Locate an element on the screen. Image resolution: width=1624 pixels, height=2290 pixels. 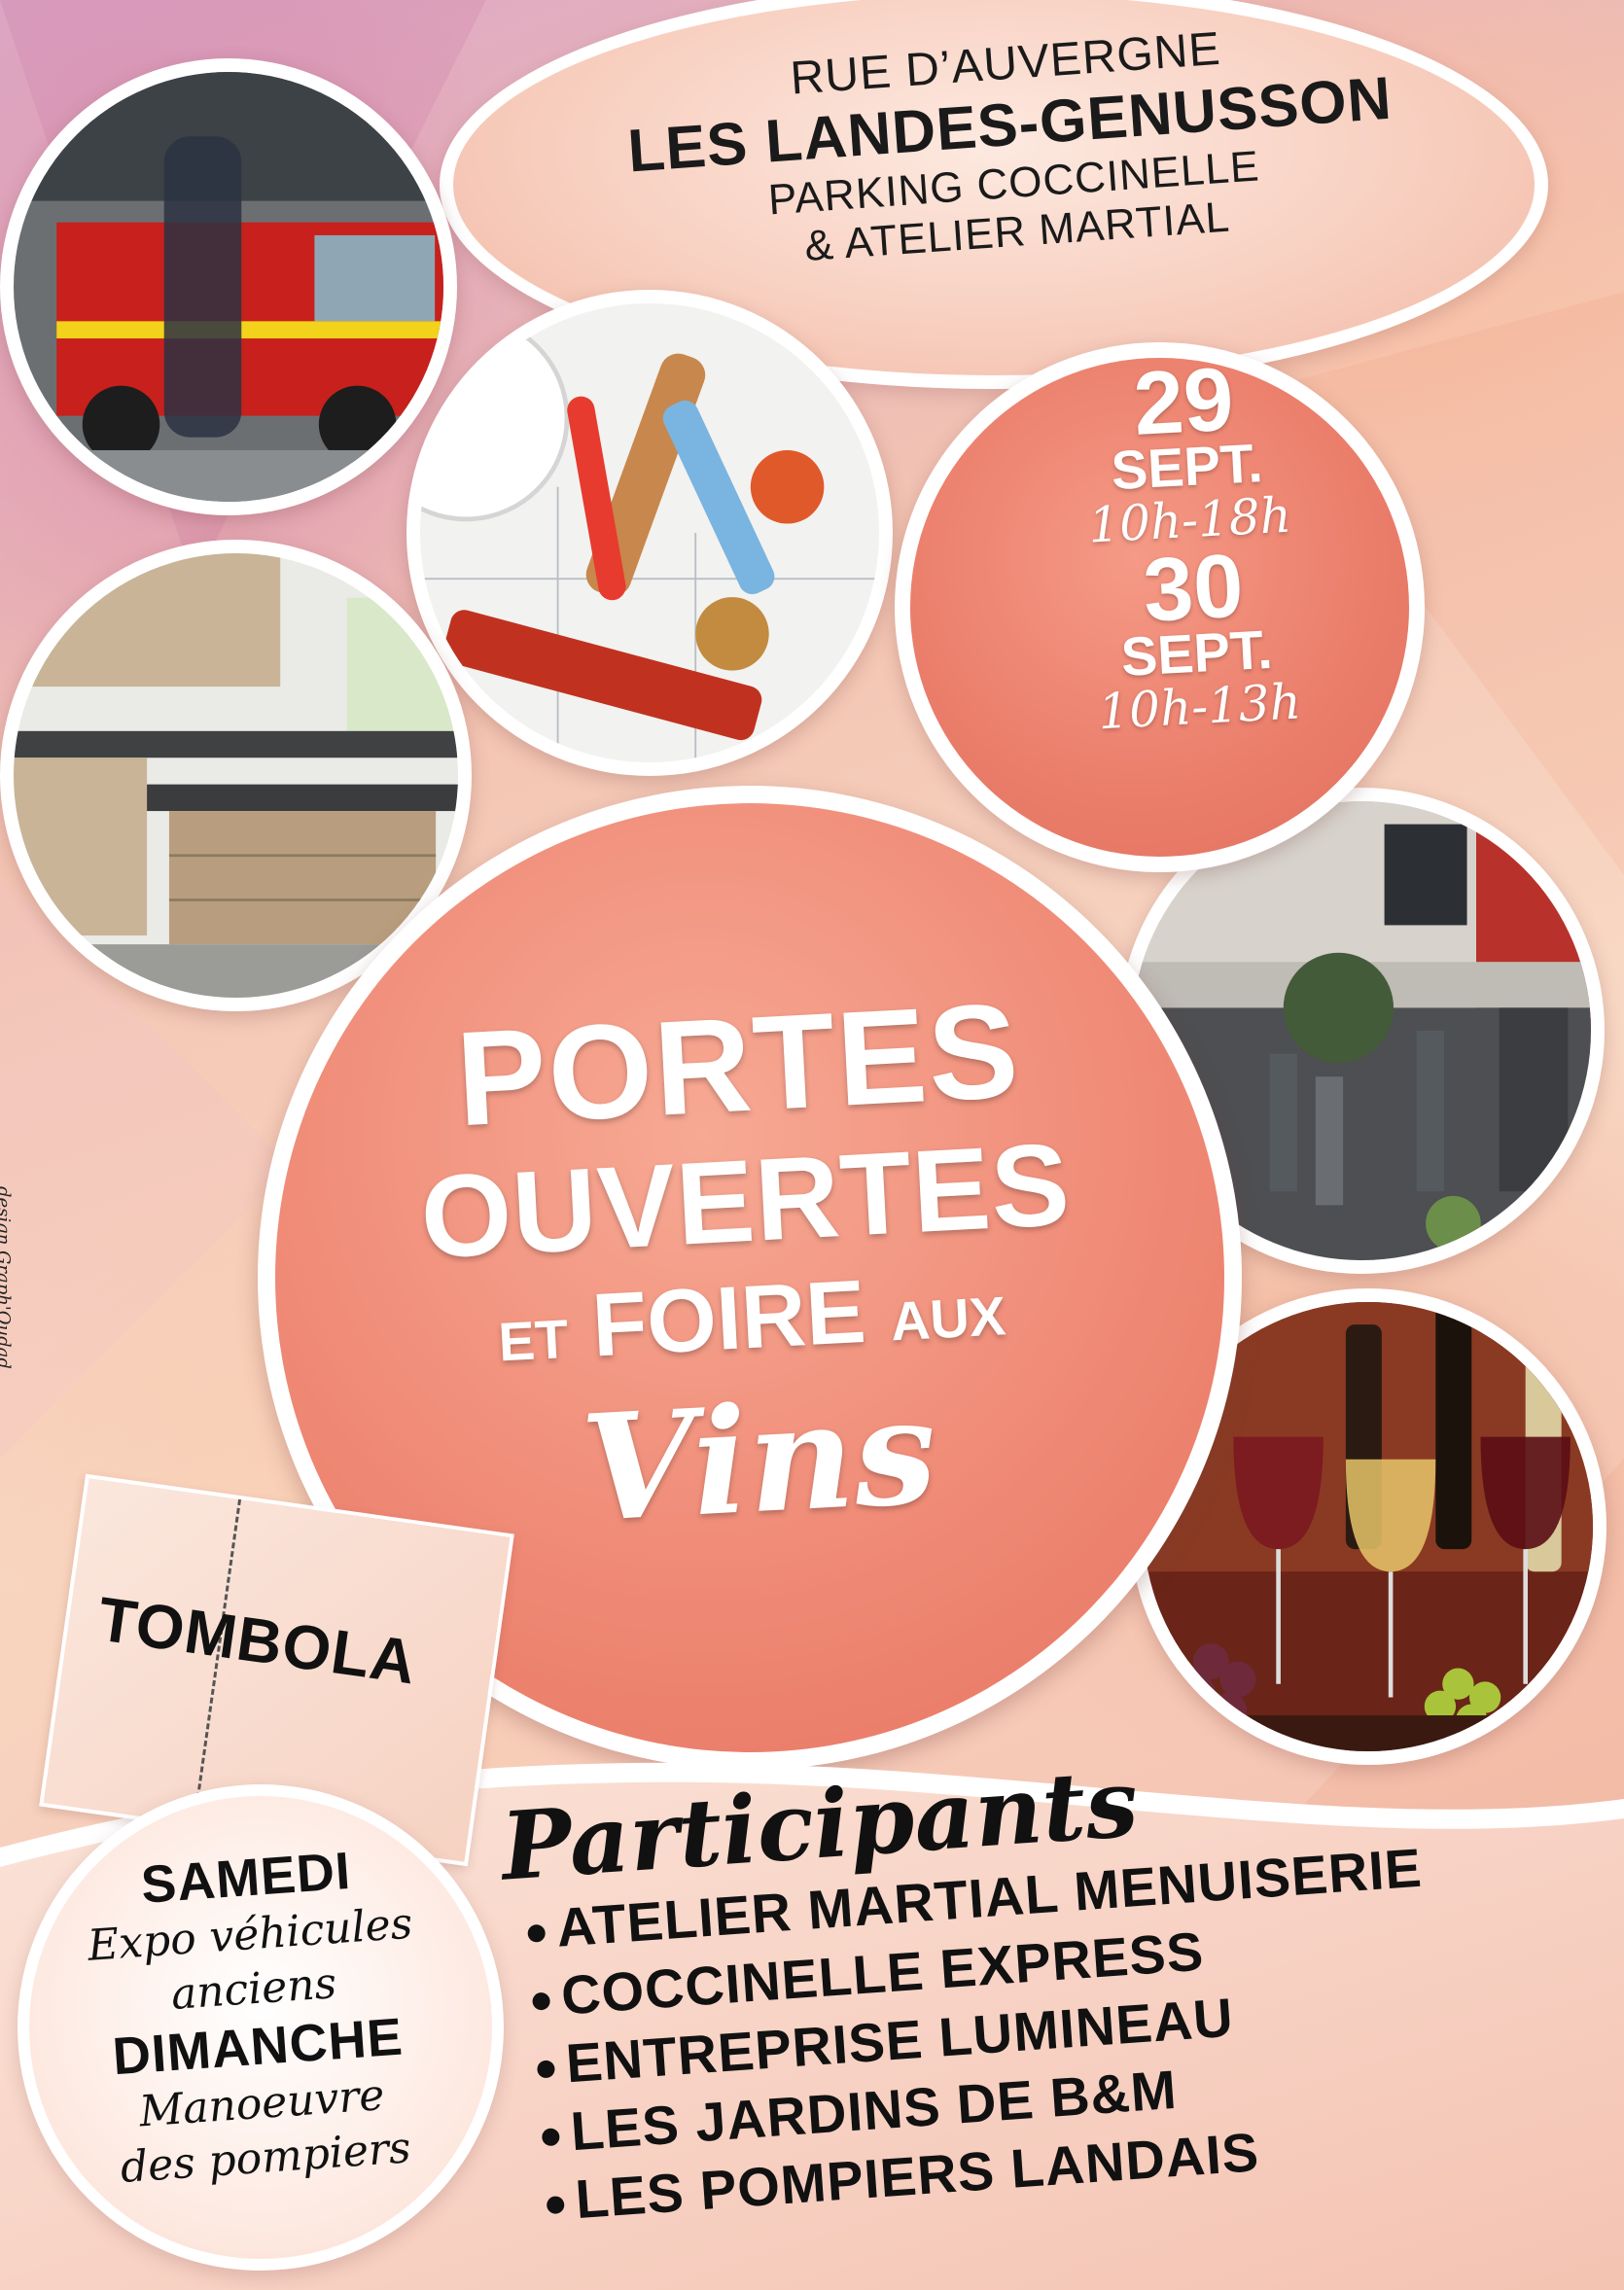
kitchen-photo is located at coordinates (236, 775).